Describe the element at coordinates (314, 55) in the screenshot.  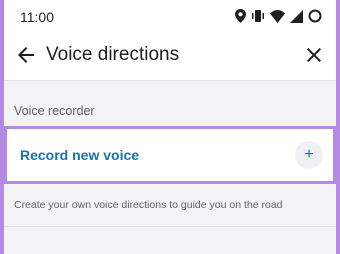
I see `close-icon` at that location.